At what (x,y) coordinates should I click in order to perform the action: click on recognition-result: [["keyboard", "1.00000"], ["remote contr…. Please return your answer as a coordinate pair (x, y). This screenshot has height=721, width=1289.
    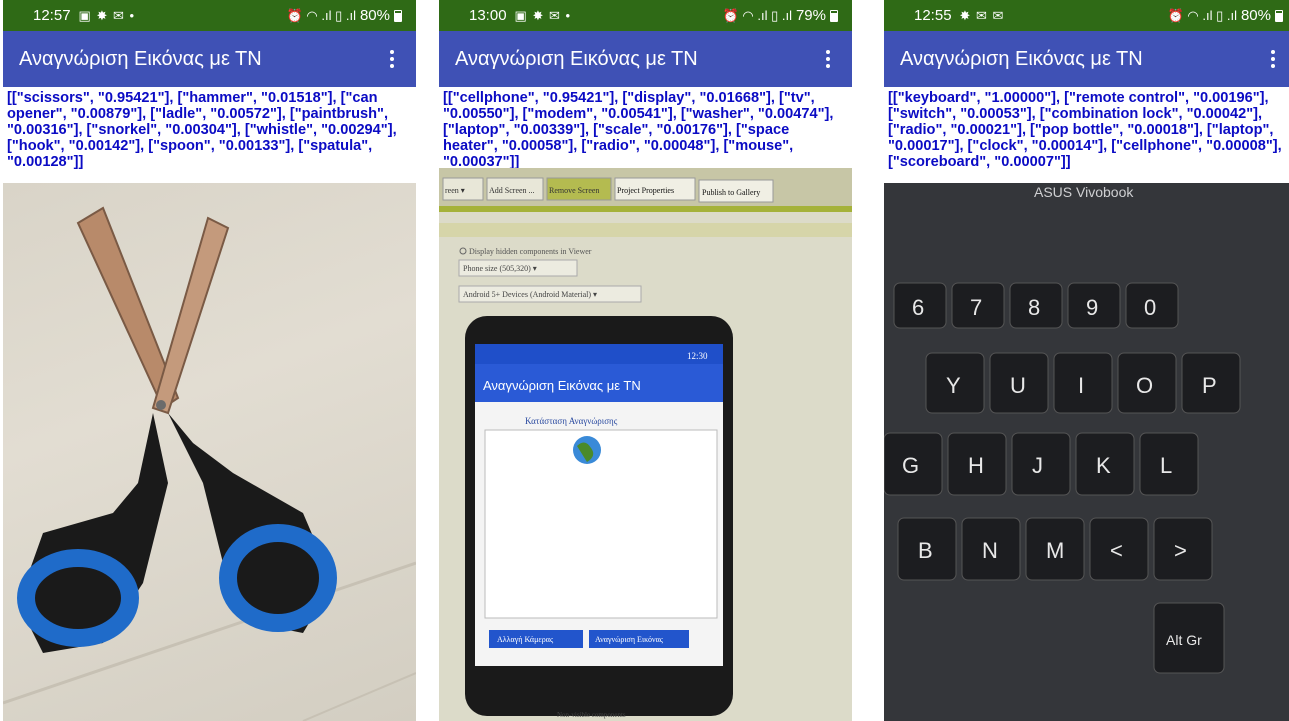
    Looking at the image, I should click on (1085, 130).